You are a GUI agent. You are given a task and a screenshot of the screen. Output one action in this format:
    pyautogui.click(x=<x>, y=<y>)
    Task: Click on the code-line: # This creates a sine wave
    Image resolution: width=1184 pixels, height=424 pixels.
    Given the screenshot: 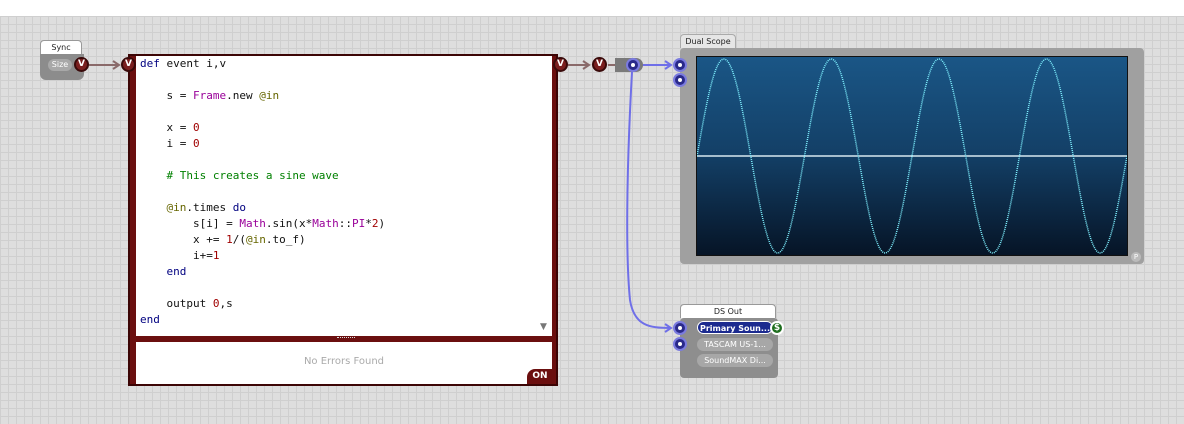 What is the action you would take?
    pyautogui.click(x=239, y=175)
    